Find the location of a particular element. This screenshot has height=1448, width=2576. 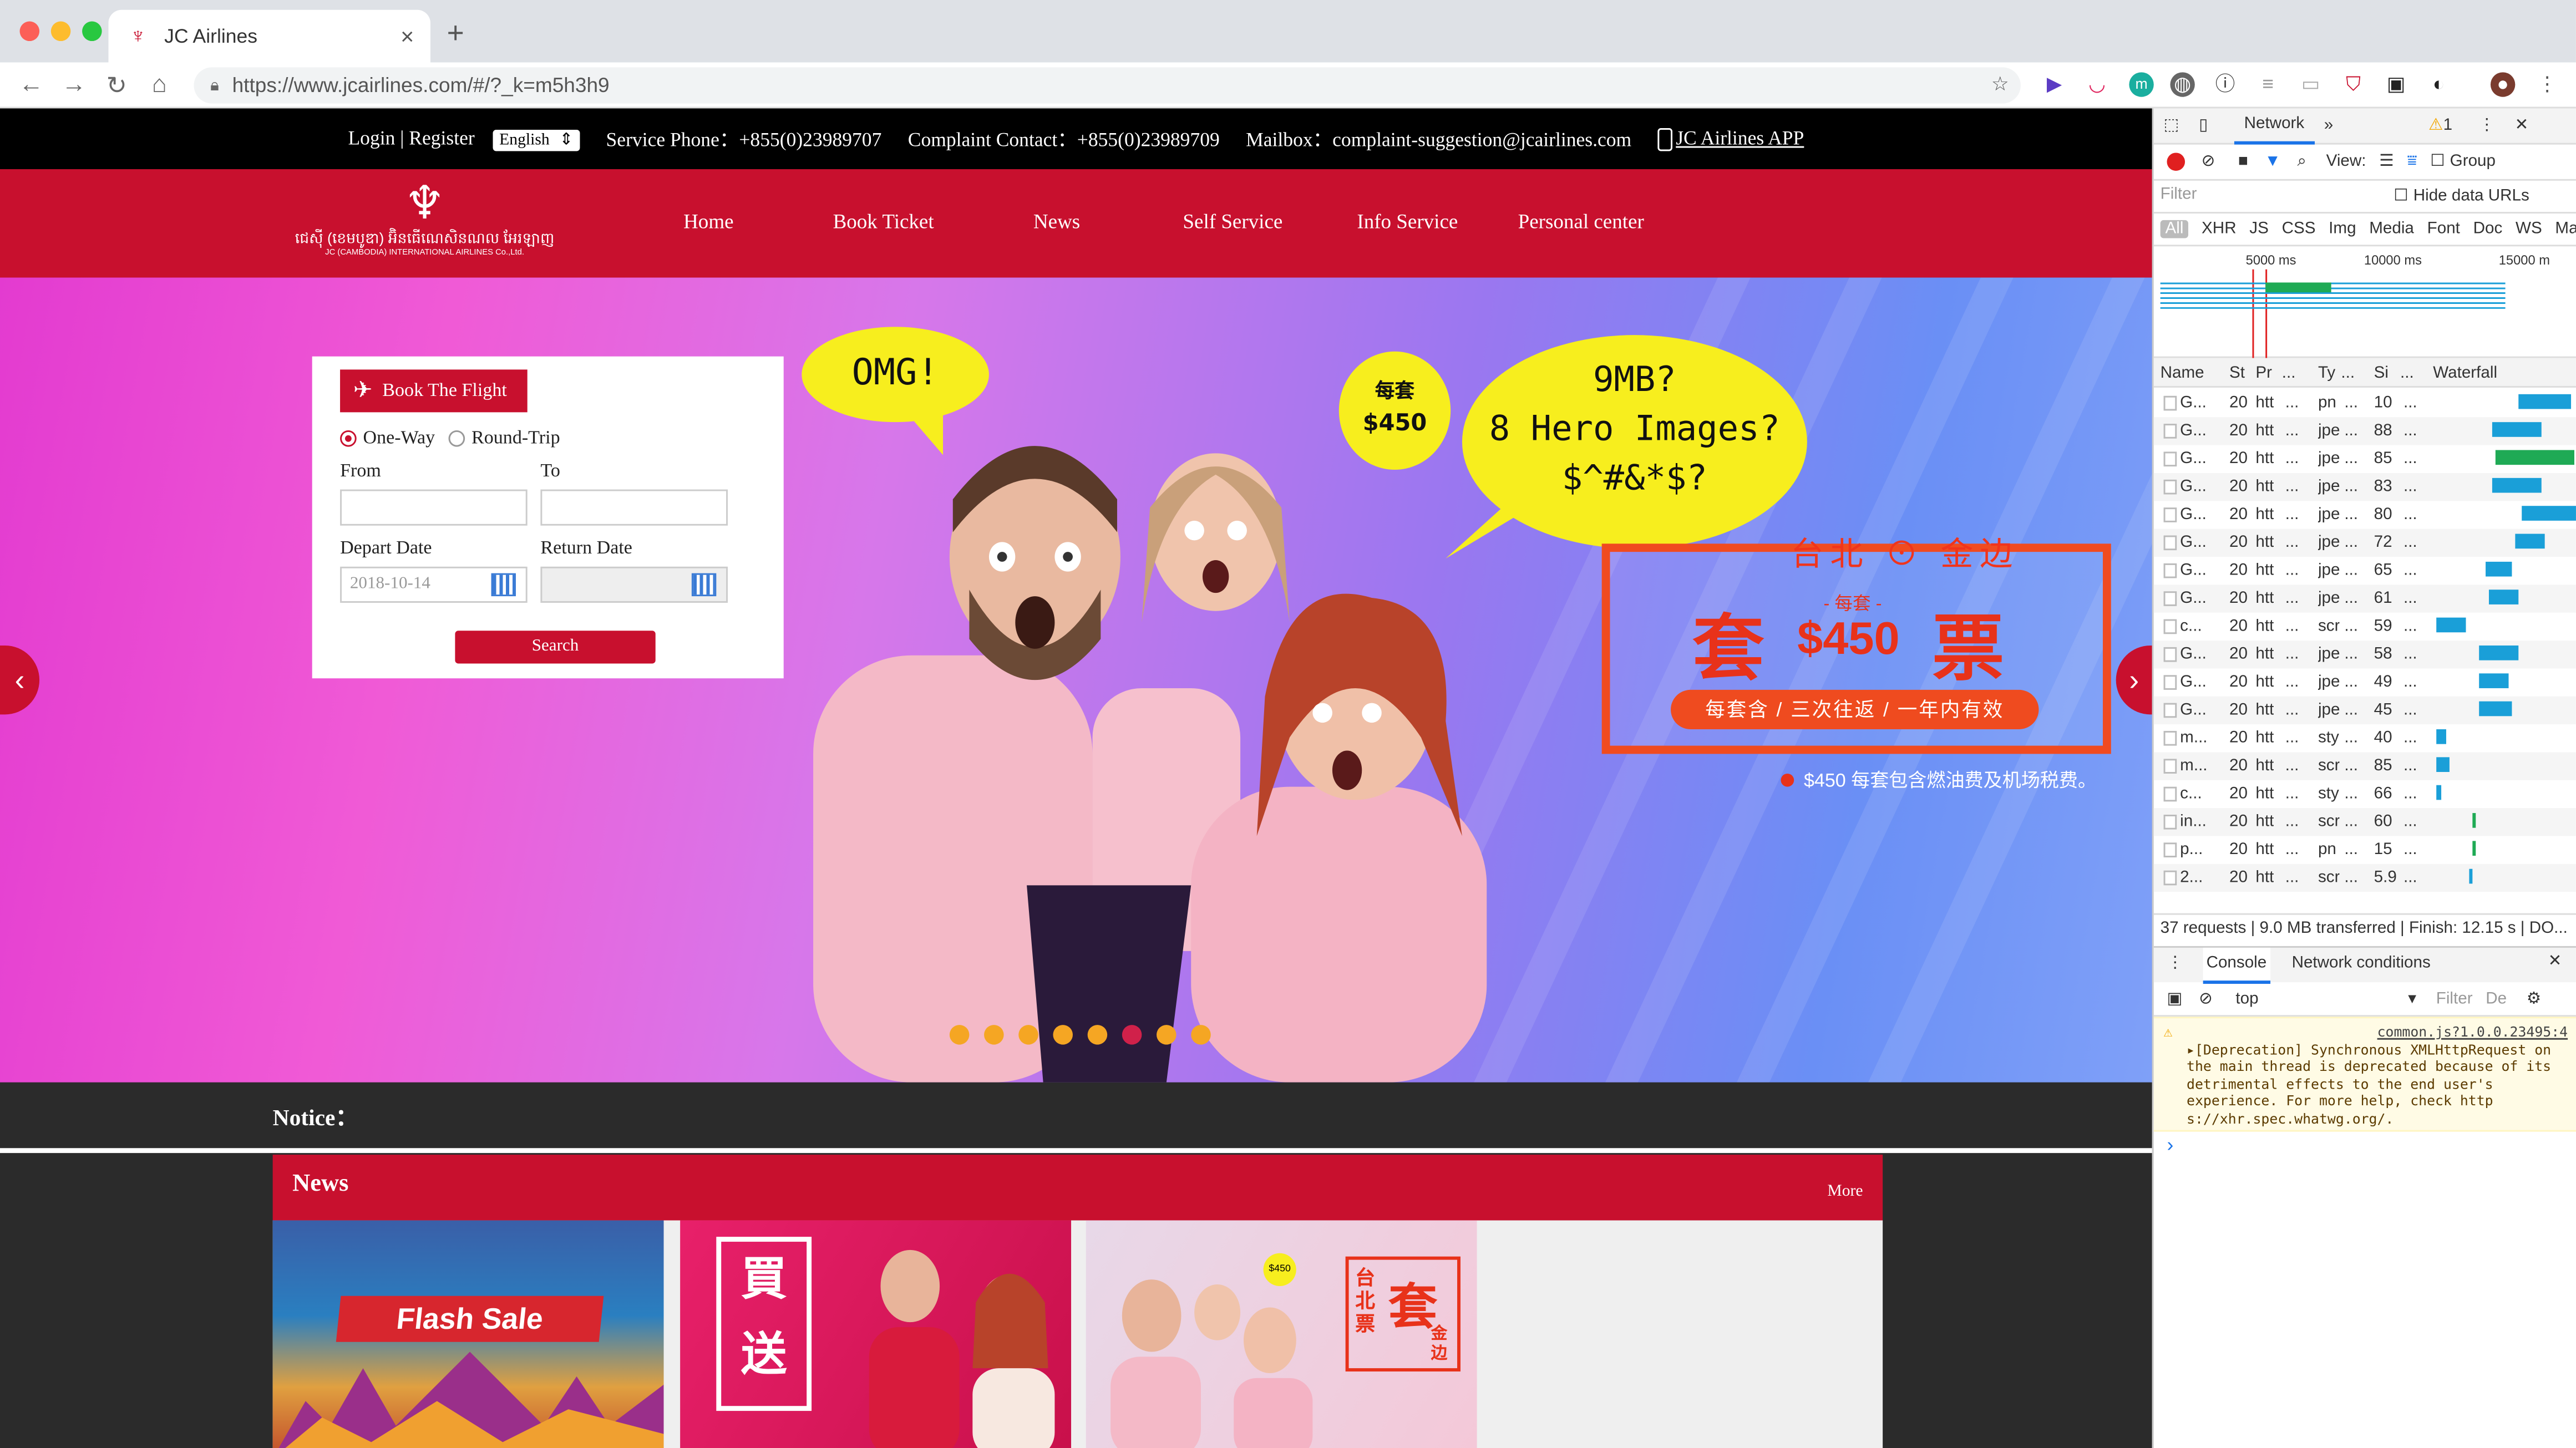

more-tabs-icon: » is located at coordinates (2328, 125).